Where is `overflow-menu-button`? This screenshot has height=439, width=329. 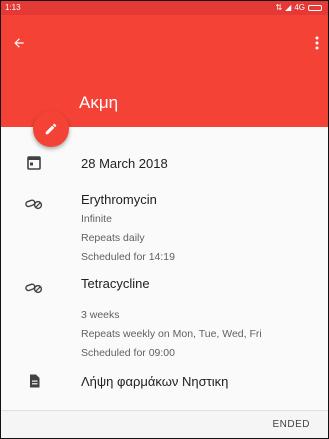
overflow-menu-button is located at coordinates (317, 43).